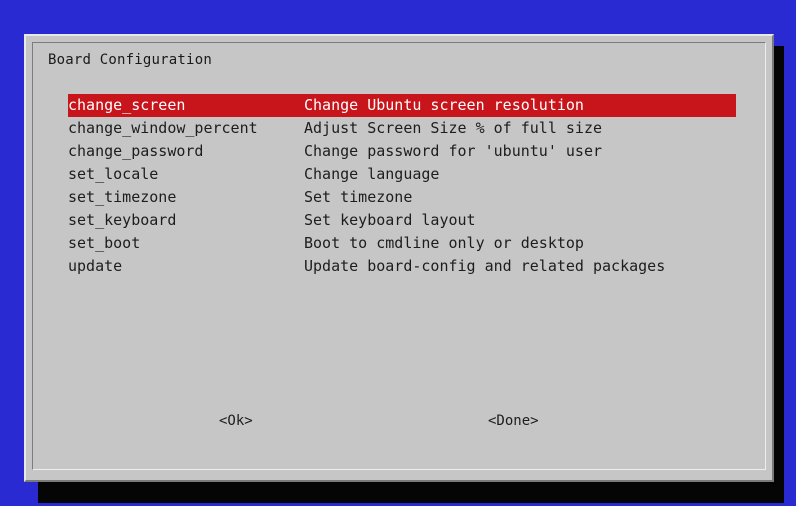 The width and height of the screenshot is (796, 506). What do you see at coordinates (453, 151) in the screenshot?
I see `menu-item-desc: Change password for 'ubuntu' user` at bounding box center [453, 151].